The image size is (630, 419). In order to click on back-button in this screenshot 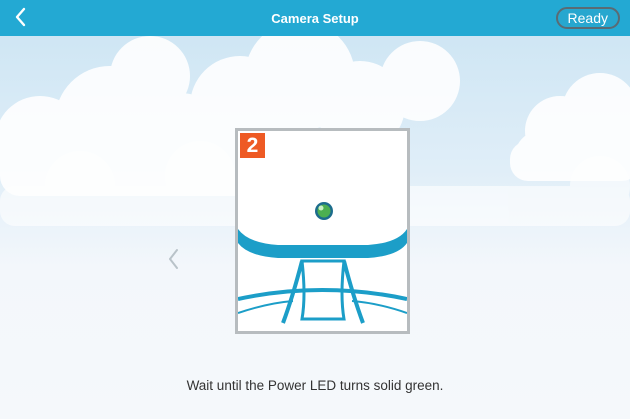, I will do `click(21, 17)`.